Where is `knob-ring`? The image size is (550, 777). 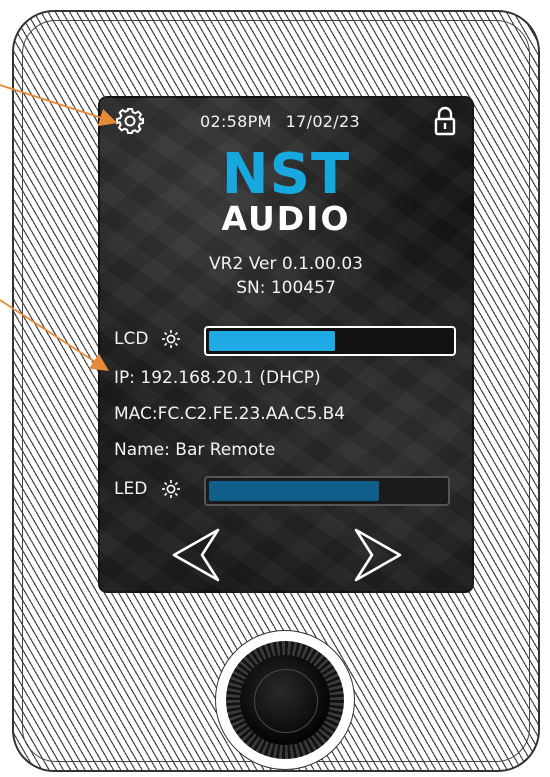
knob-ring is located at coordinates (286, 701).